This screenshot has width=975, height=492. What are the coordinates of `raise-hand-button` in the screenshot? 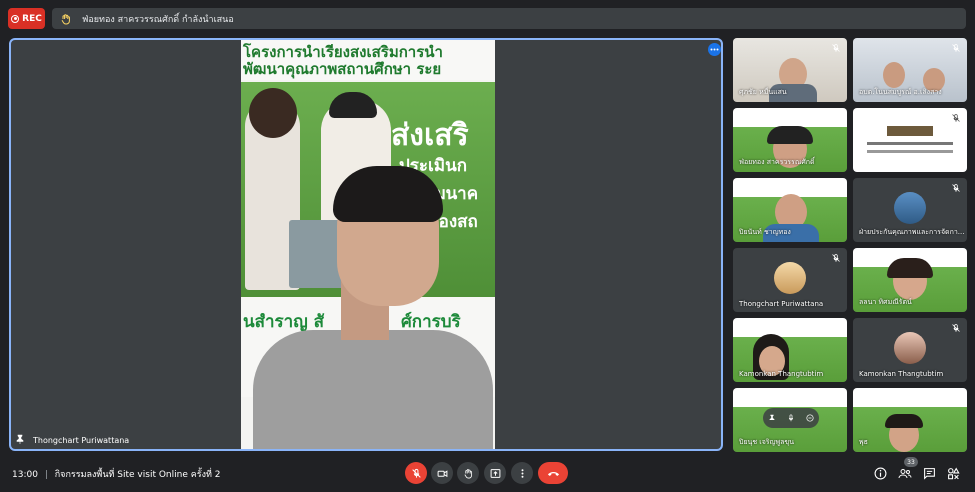 It's located at (468, 473).